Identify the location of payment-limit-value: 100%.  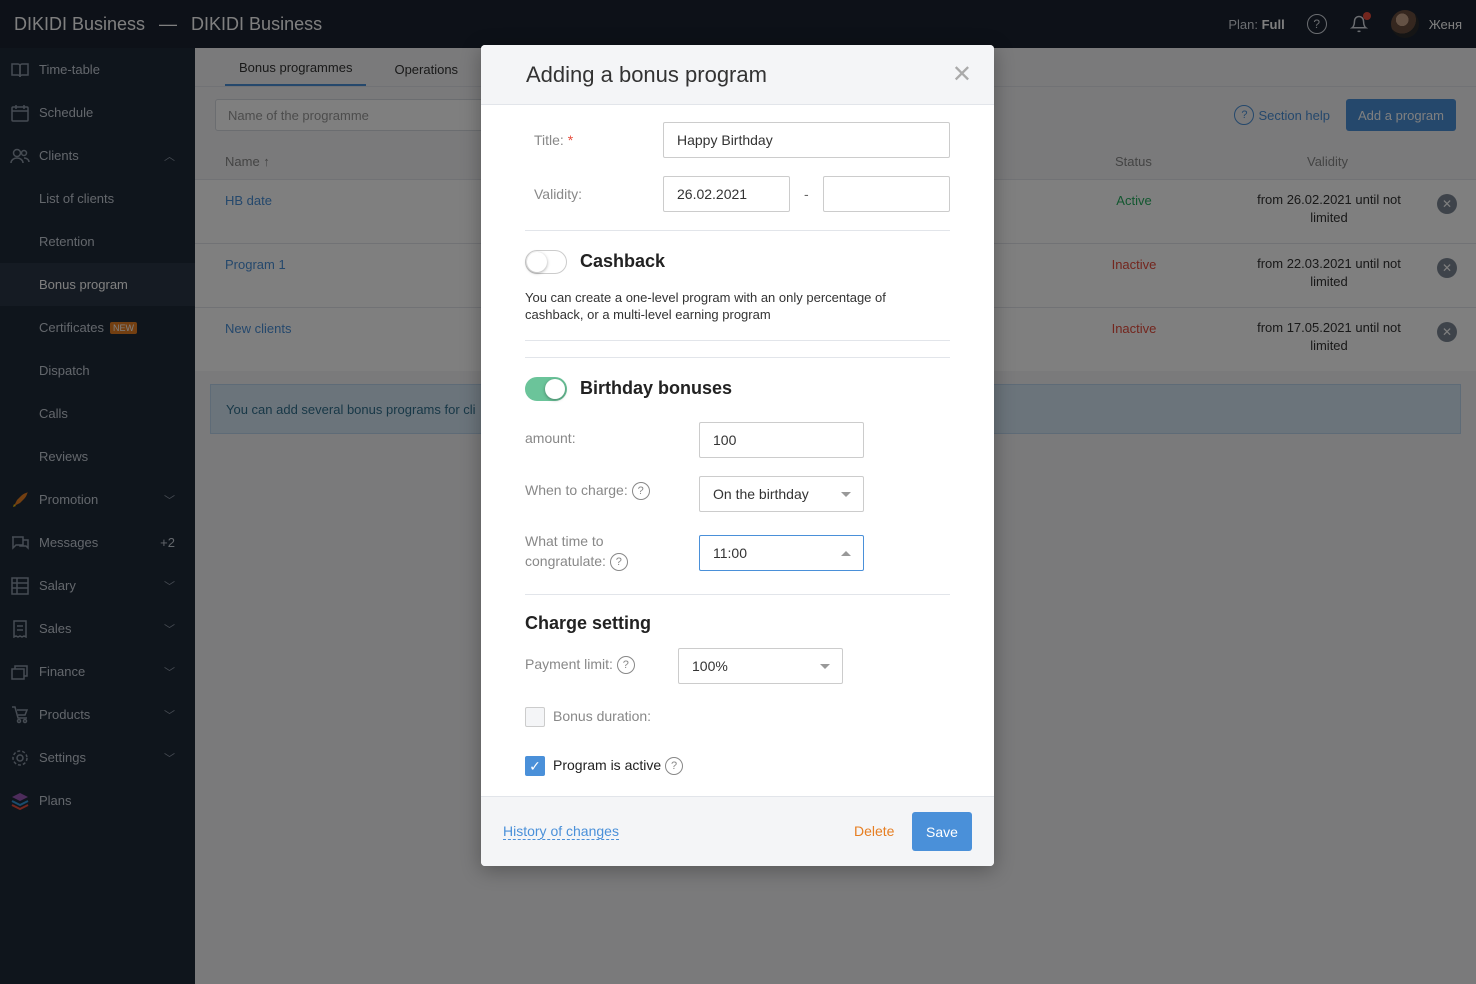
(710, 666).